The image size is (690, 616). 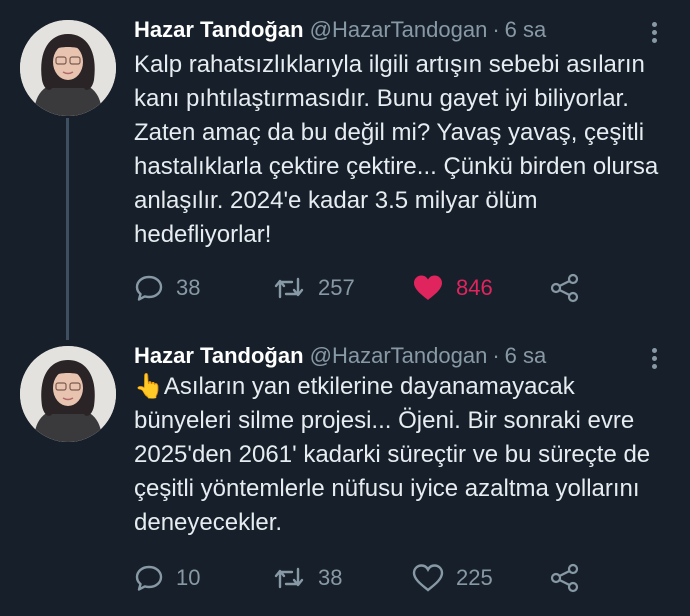 What do you see at coordinates (167, 578) in the screenshot?
I see `reply-button: 10` at bounding box center [167, 578].